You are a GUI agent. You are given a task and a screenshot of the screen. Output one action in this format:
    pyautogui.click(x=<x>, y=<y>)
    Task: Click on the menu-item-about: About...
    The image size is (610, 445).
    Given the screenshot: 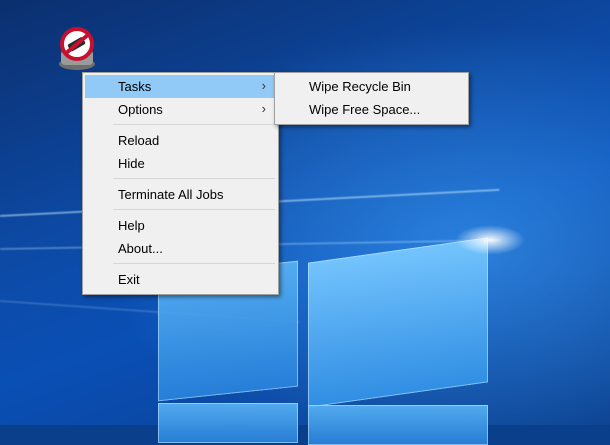 What is the action you would take?
    pyautogui.click(x=180, y=248)
    